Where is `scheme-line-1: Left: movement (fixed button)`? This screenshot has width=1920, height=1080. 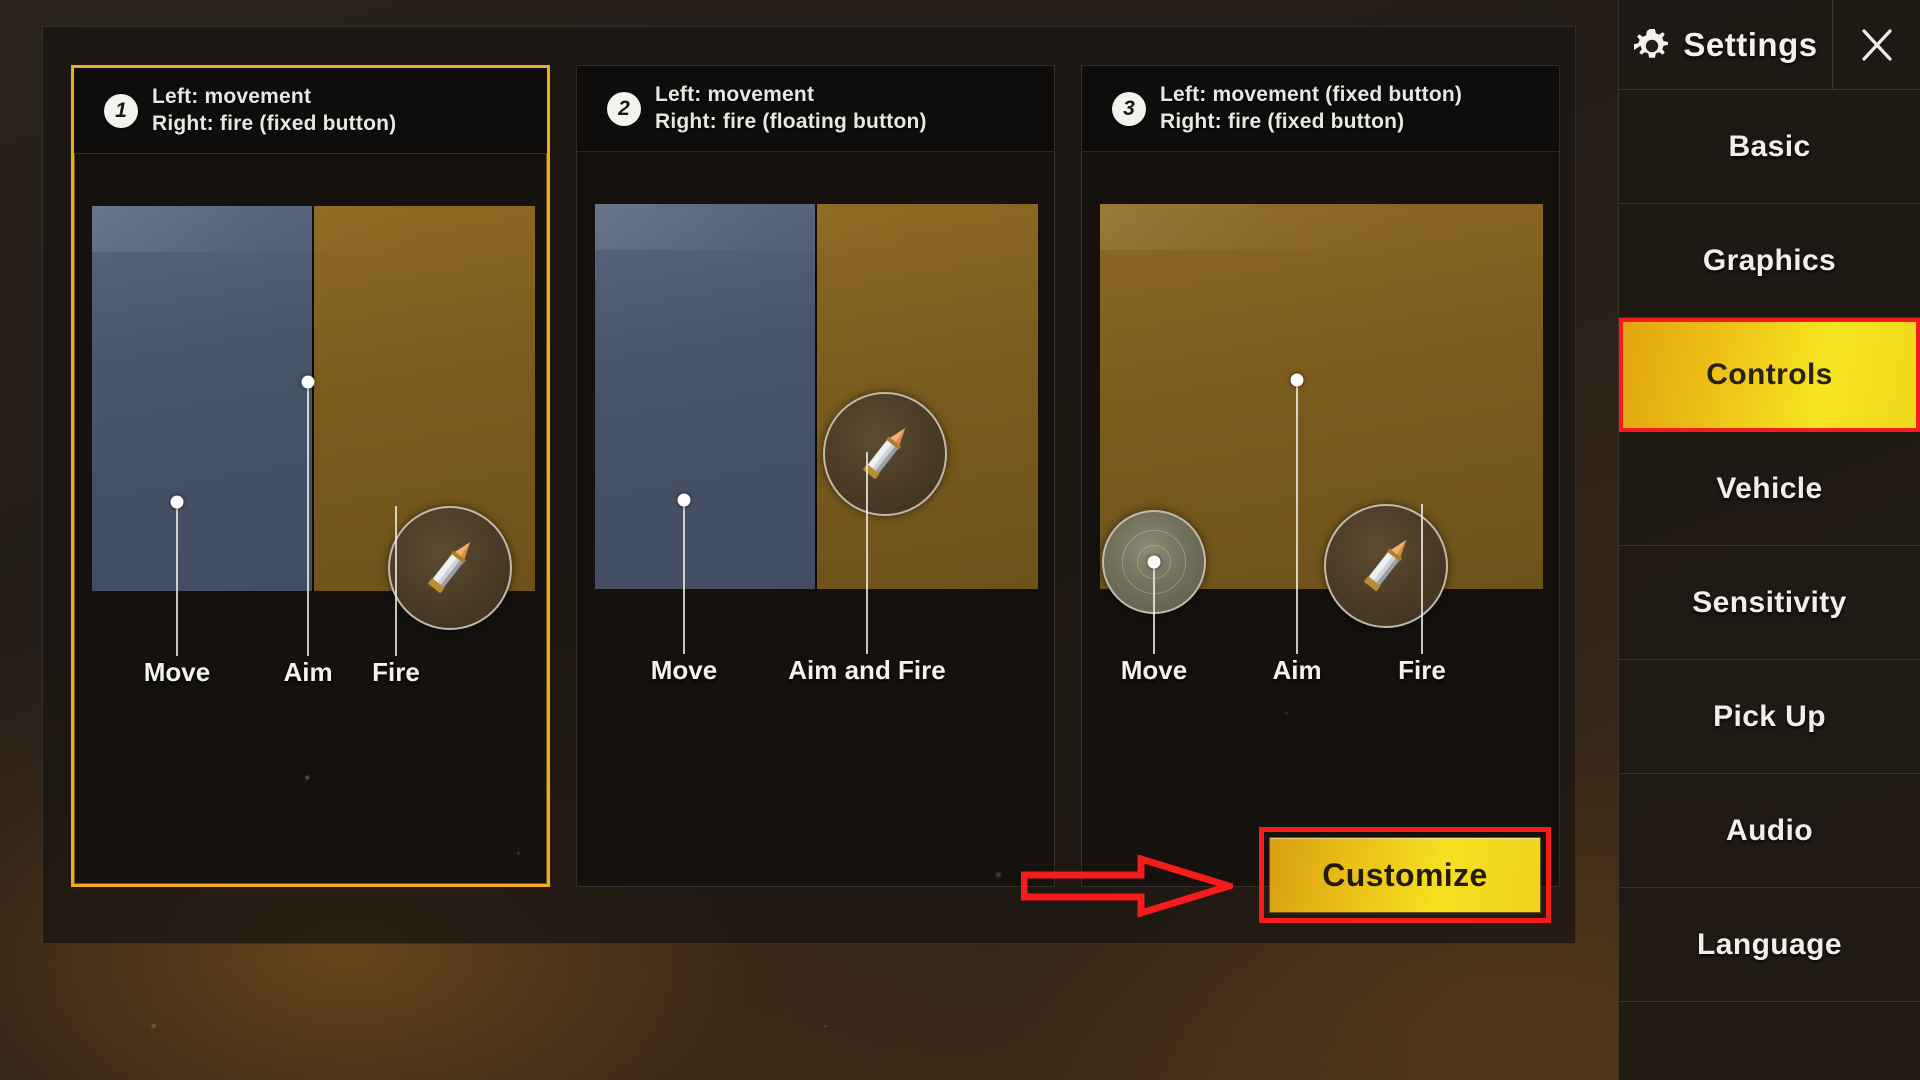
scheme-line-1: Left: movement (fixed button) is located at coordinates (1311, 94).